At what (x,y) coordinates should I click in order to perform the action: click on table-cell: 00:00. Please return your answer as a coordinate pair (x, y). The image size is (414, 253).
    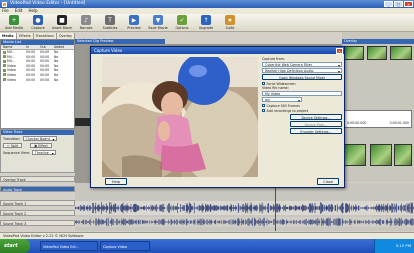
    Looking at the image, I should click on (31, 79).